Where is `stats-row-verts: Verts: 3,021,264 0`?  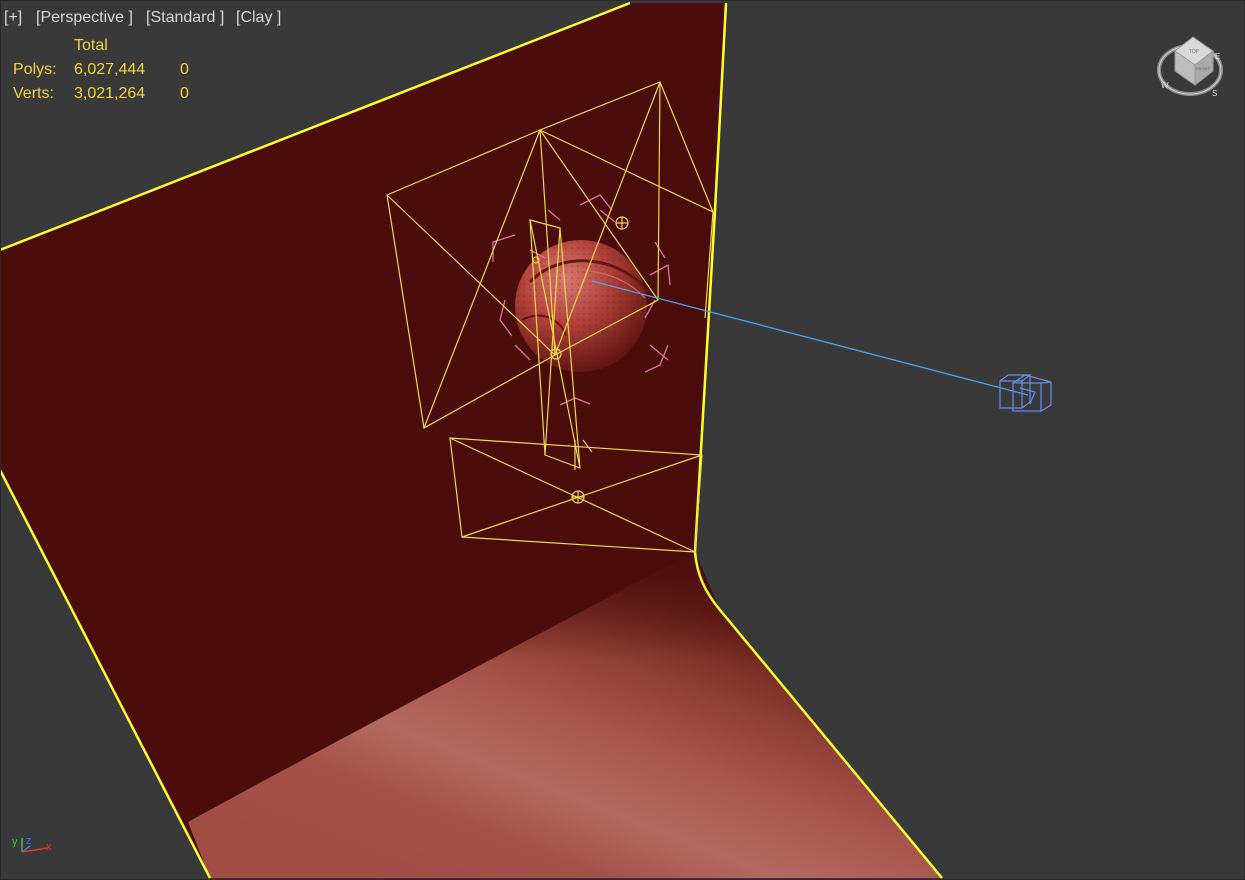
stats-row-verts: Verts: 3,021,264 0 is located at coordinates (111, 94).